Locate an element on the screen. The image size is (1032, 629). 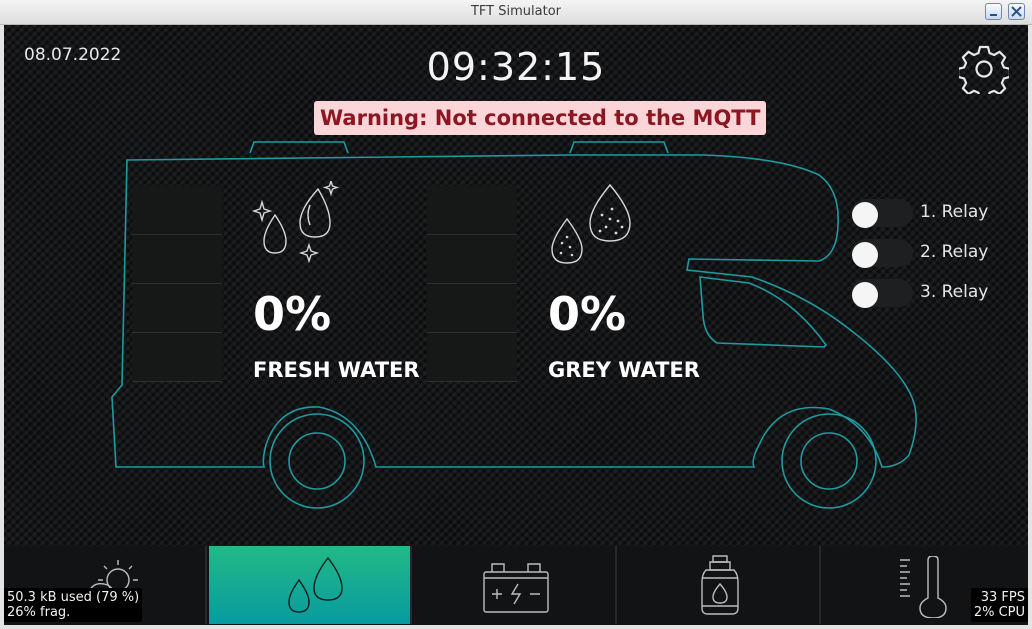
relay-1-toggle: 1. Relay is located at coordinates (926, 213).